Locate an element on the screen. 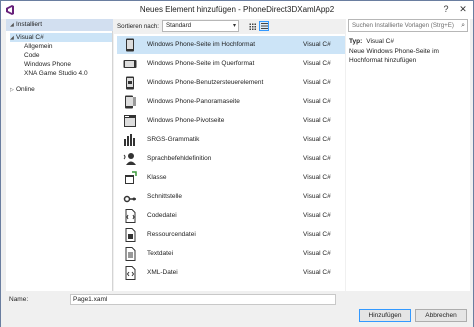 This screenshot has width=474, height=327. list-view-icon is located at coordinates (264, 26).